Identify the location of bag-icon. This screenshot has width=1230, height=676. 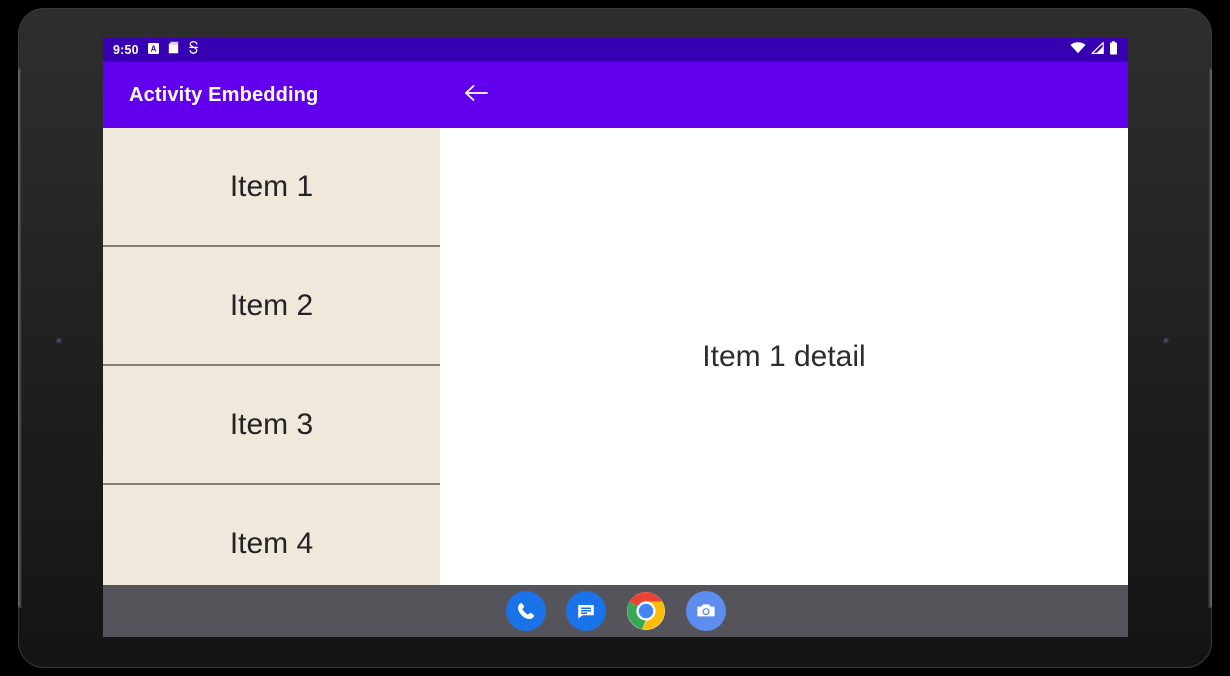
(173, 50).